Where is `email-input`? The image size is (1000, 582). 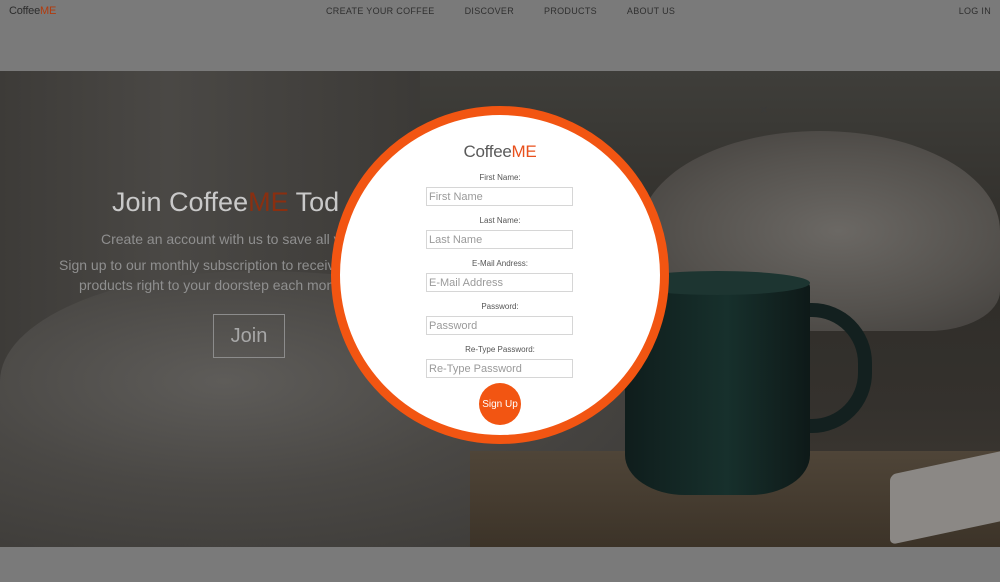 email-input is located at coordinates (499, 282).